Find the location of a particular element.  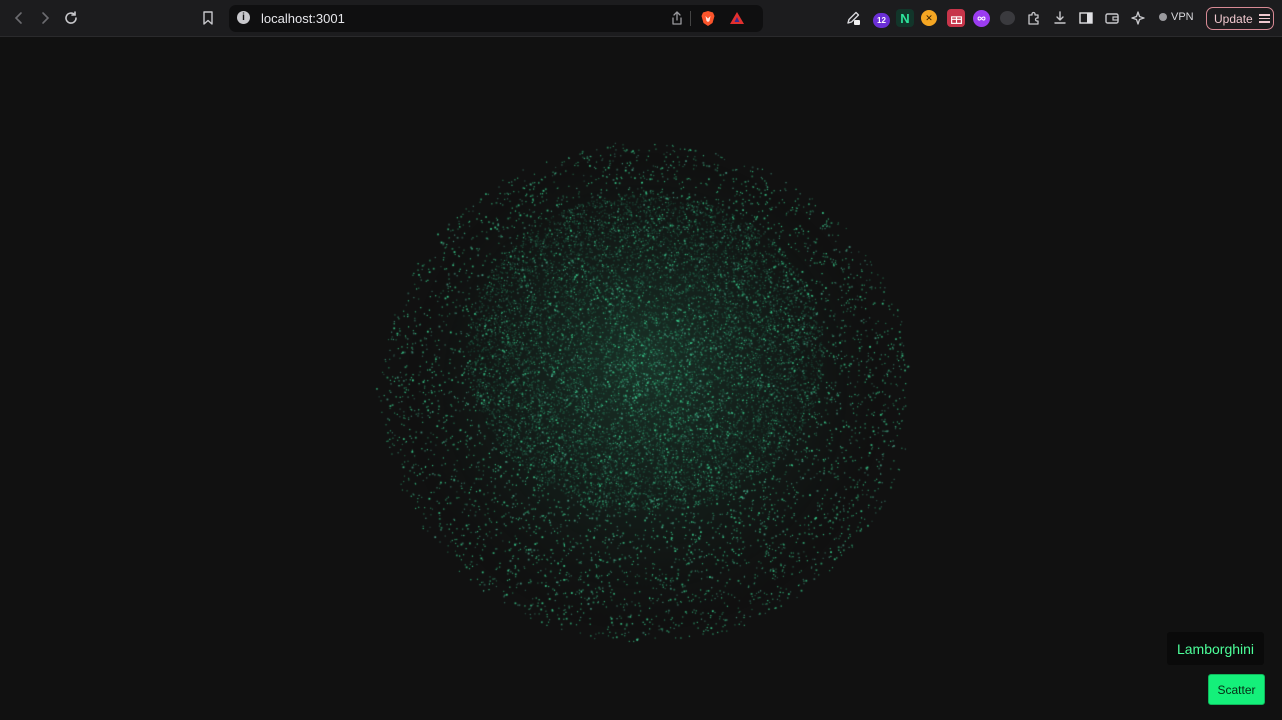

address-bar: i localhost:3001 is located at coordinates (496, 18).